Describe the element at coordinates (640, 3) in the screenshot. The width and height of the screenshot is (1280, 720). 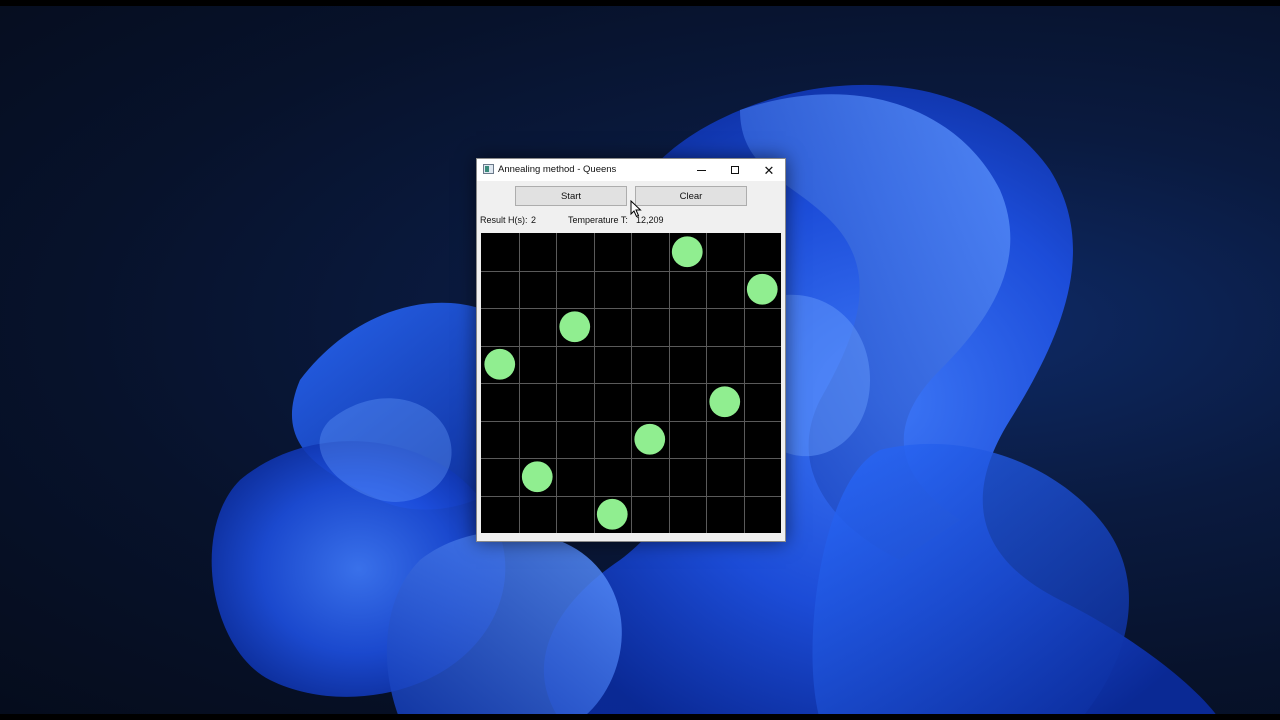
I see `screen-top-bar` at that location.